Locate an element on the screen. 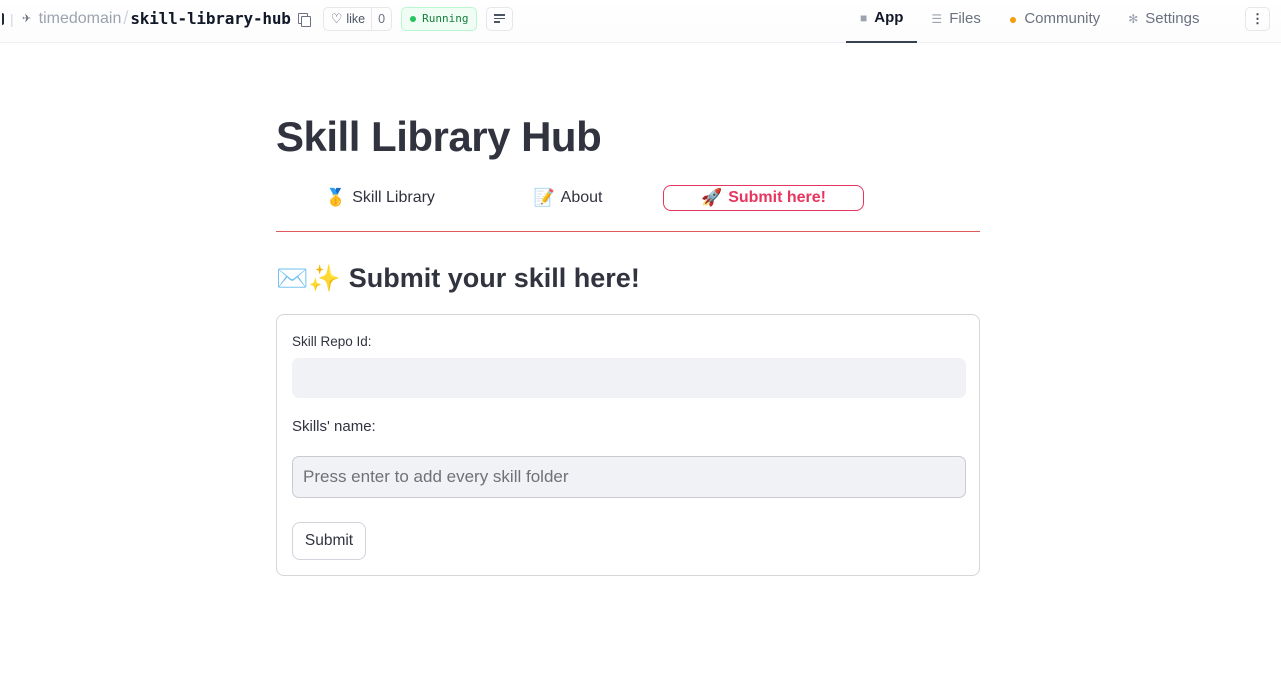 This screenshot has width=1281, height=695. nav-submit: 🚀 Submit here! is located at coordinates (763, 198).